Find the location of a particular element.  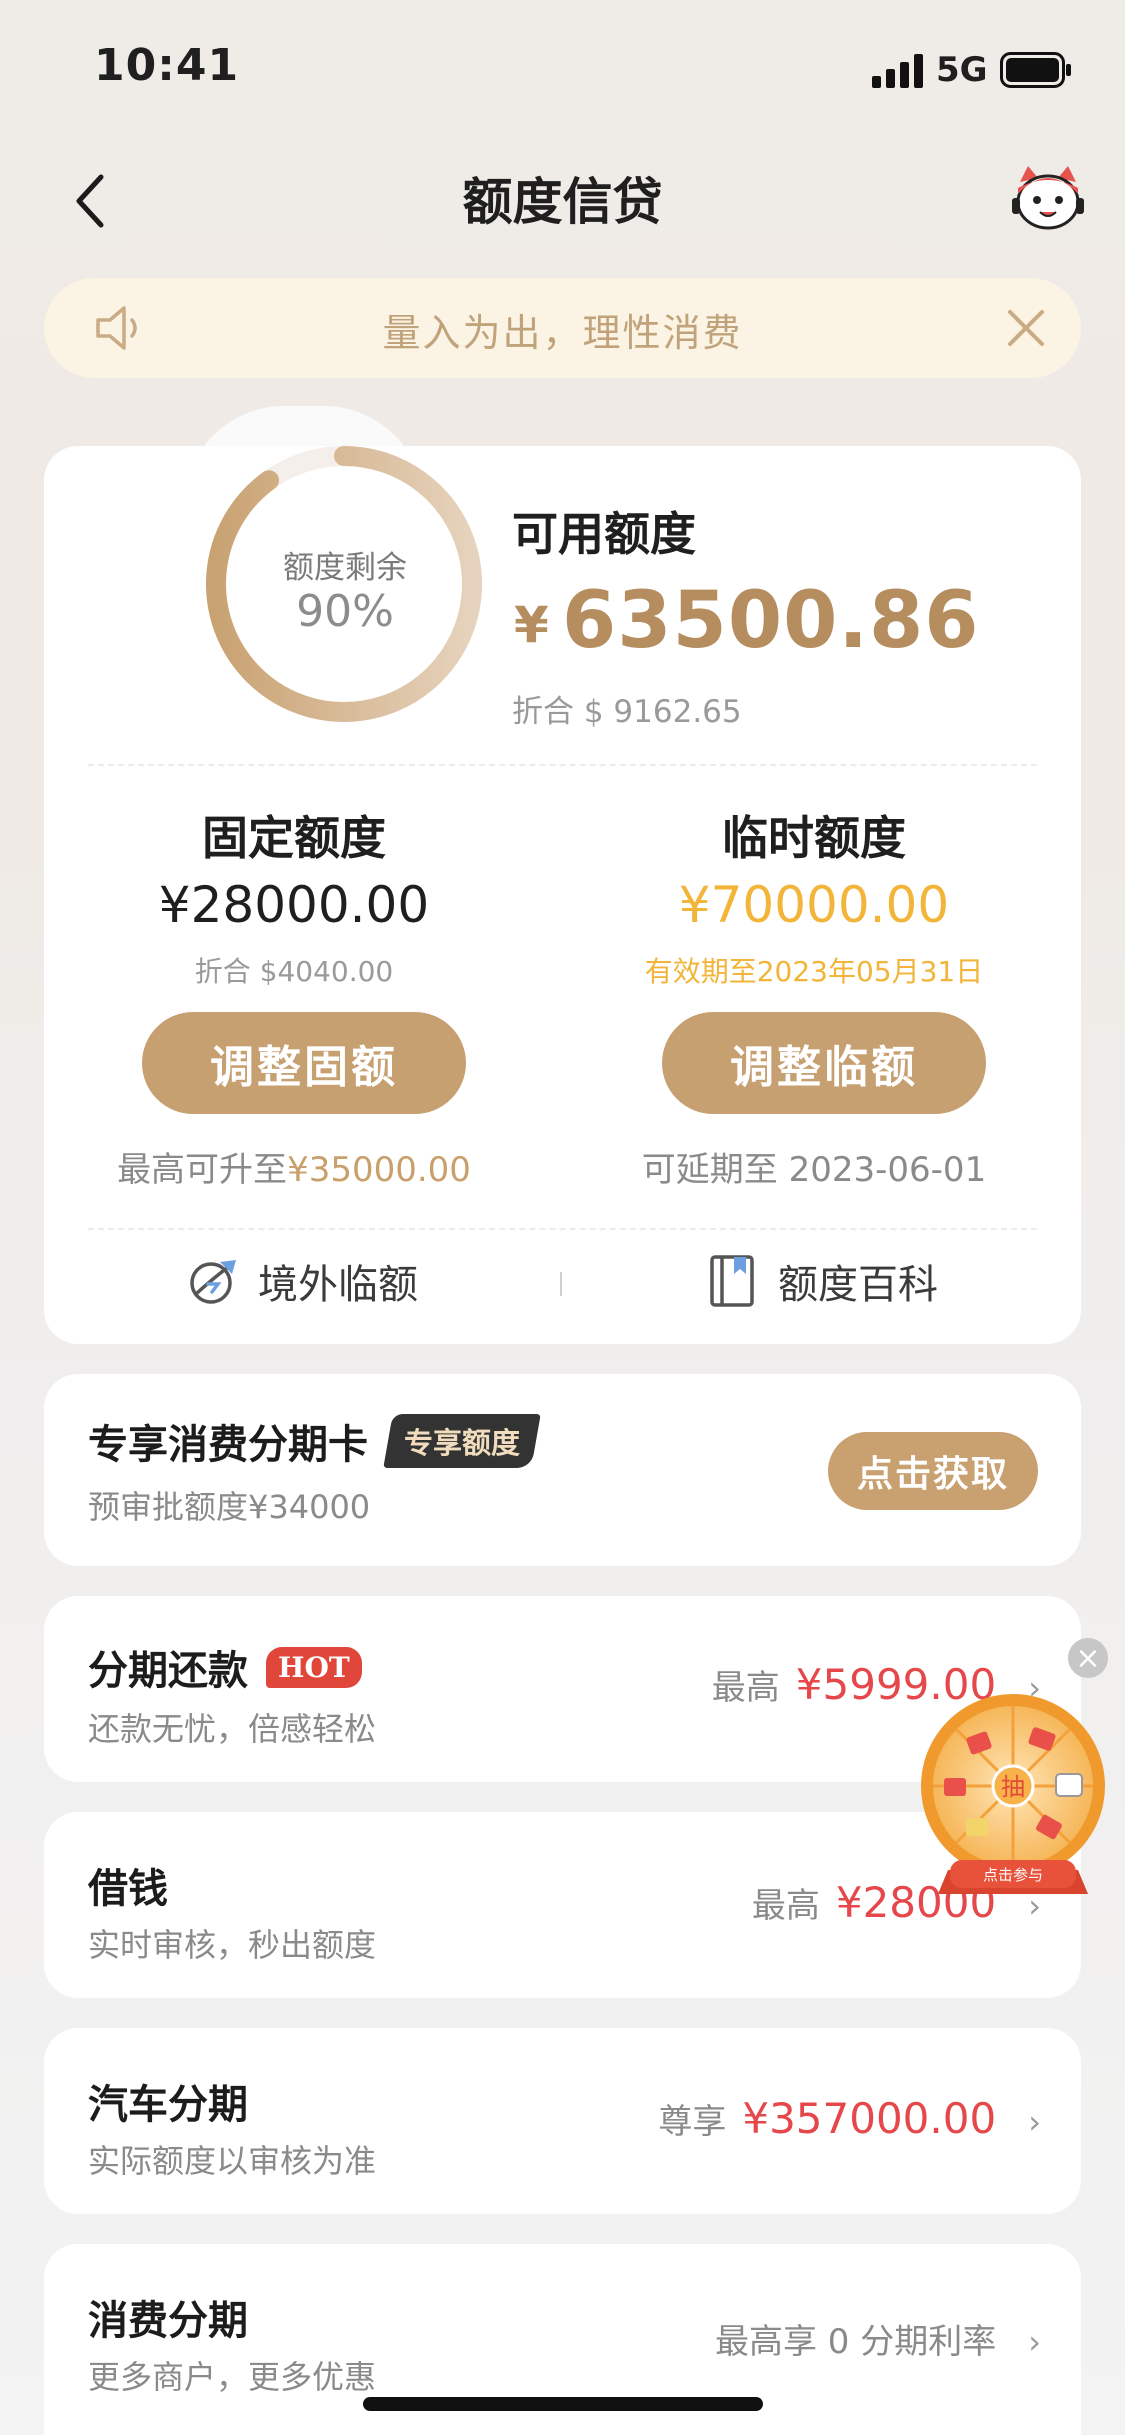

product-title: 汽车分期 is located at coordinates (168, 2105).